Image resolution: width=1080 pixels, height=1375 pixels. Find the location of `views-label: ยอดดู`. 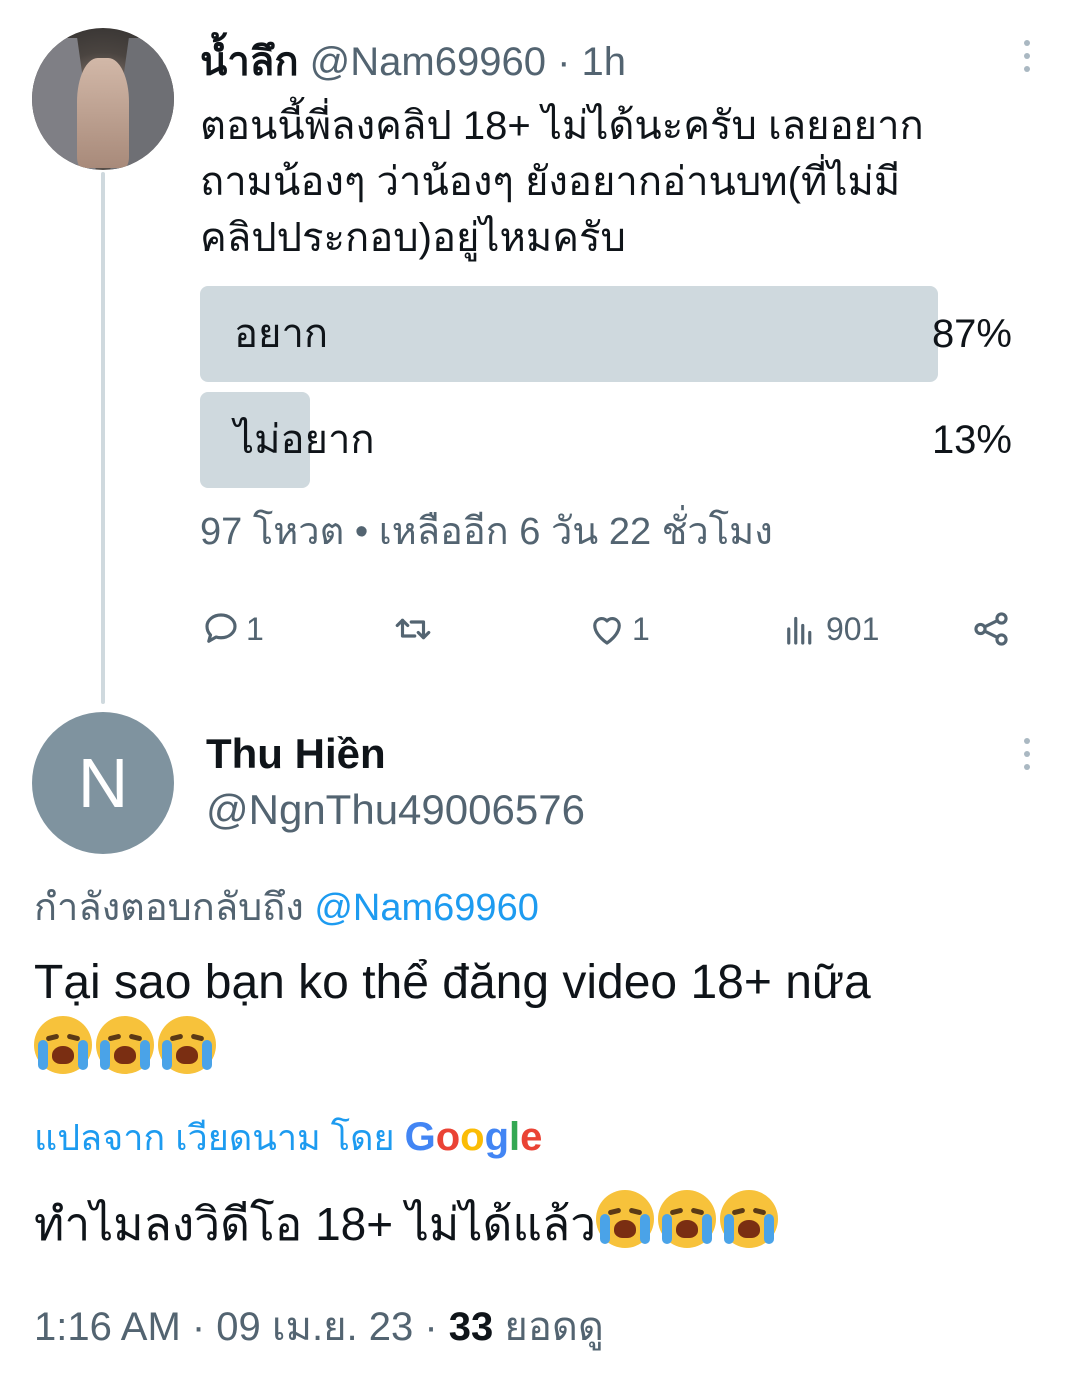

views-label: ยอดดู is located at coordinates (548, 1327).